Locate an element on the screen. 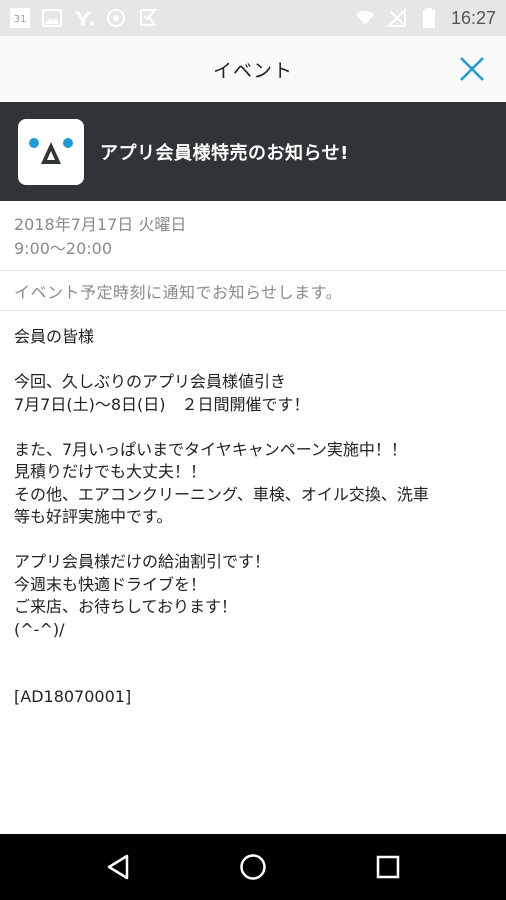 This screenshot has height=900, width=506. status-right: 16:27 is located at coordinates (425, 18).